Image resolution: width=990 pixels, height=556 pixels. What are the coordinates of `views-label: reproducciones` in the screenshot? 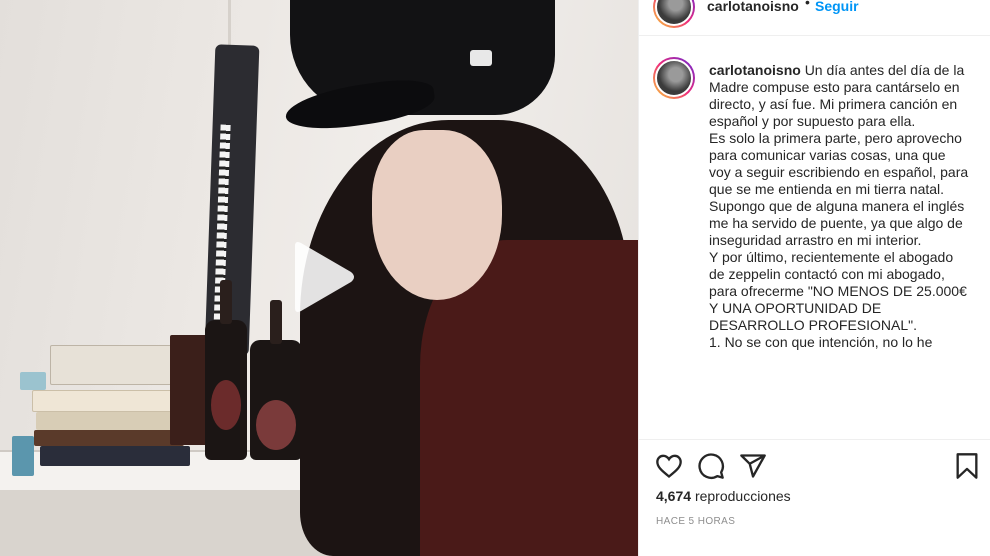 It's located at (742, 496).